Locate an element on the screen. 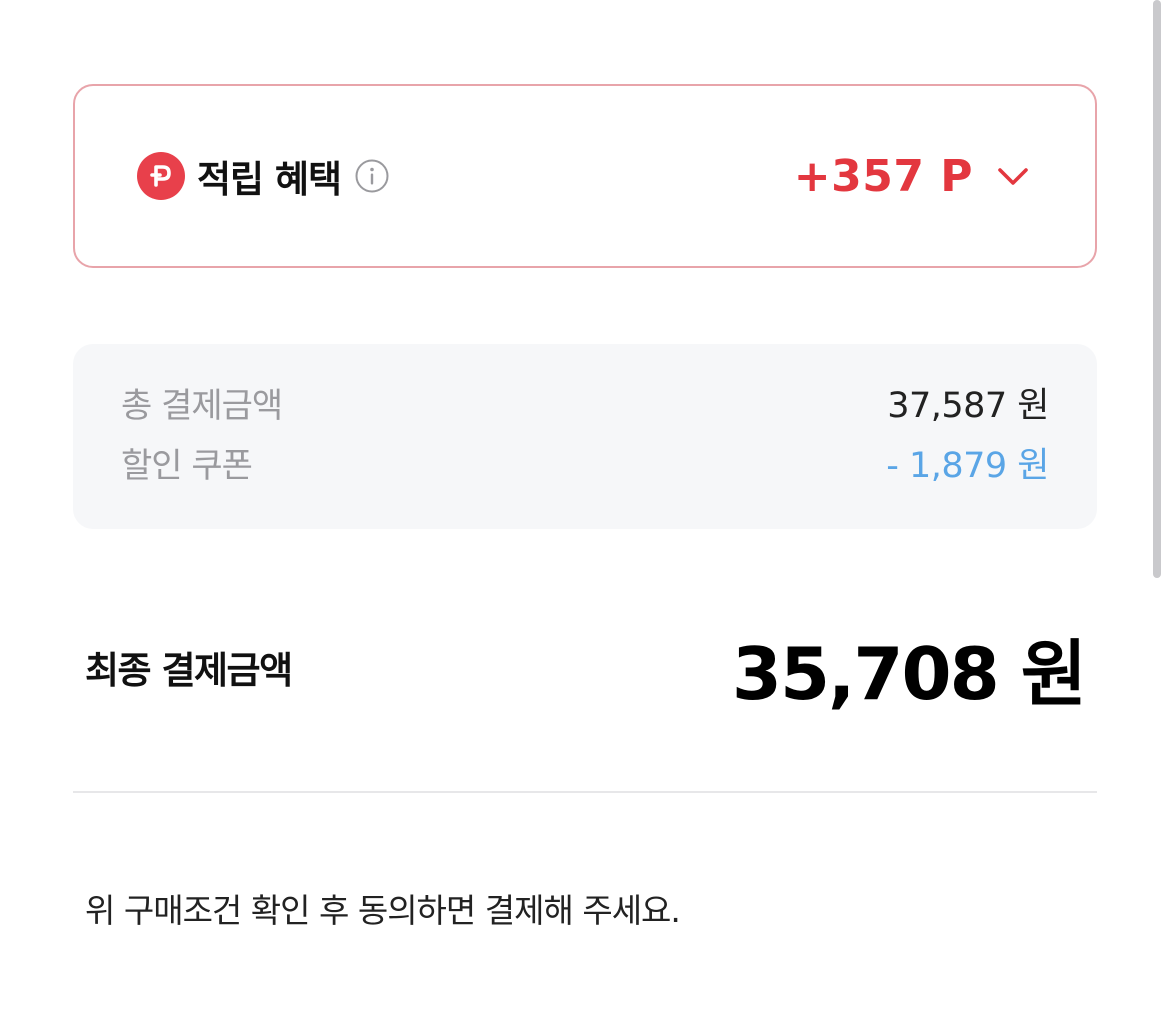  point-coin-icon is located at coordinates (161, 176).